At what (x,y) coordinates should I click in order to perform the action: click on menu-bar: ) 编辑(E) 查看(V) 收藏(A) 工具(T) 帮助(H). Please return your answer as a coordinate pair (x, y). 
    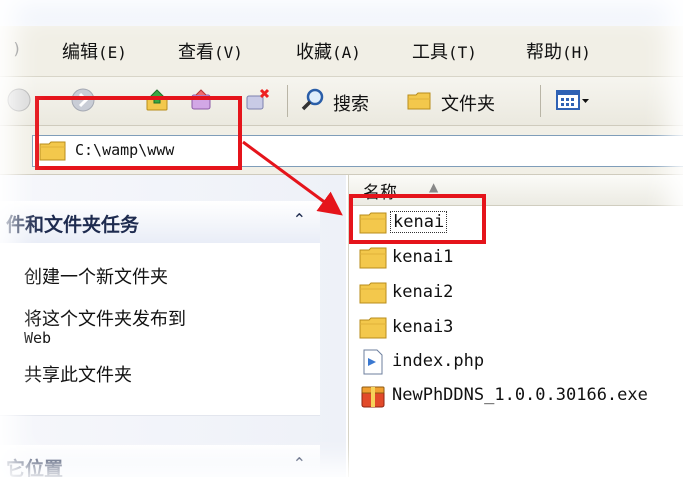
    Looking at the image, I should click on (341, 51).